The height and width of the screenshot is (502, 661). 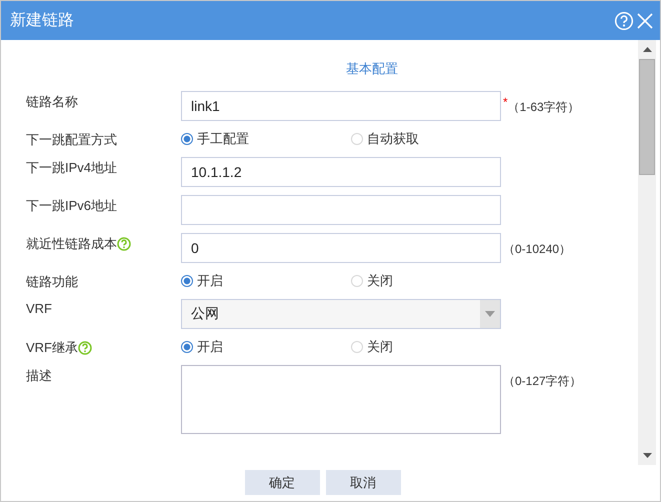 What do you see at coordinates (505, 103) in the screenshot?
I see `required-mark: *` at bounding box center [505, 103].